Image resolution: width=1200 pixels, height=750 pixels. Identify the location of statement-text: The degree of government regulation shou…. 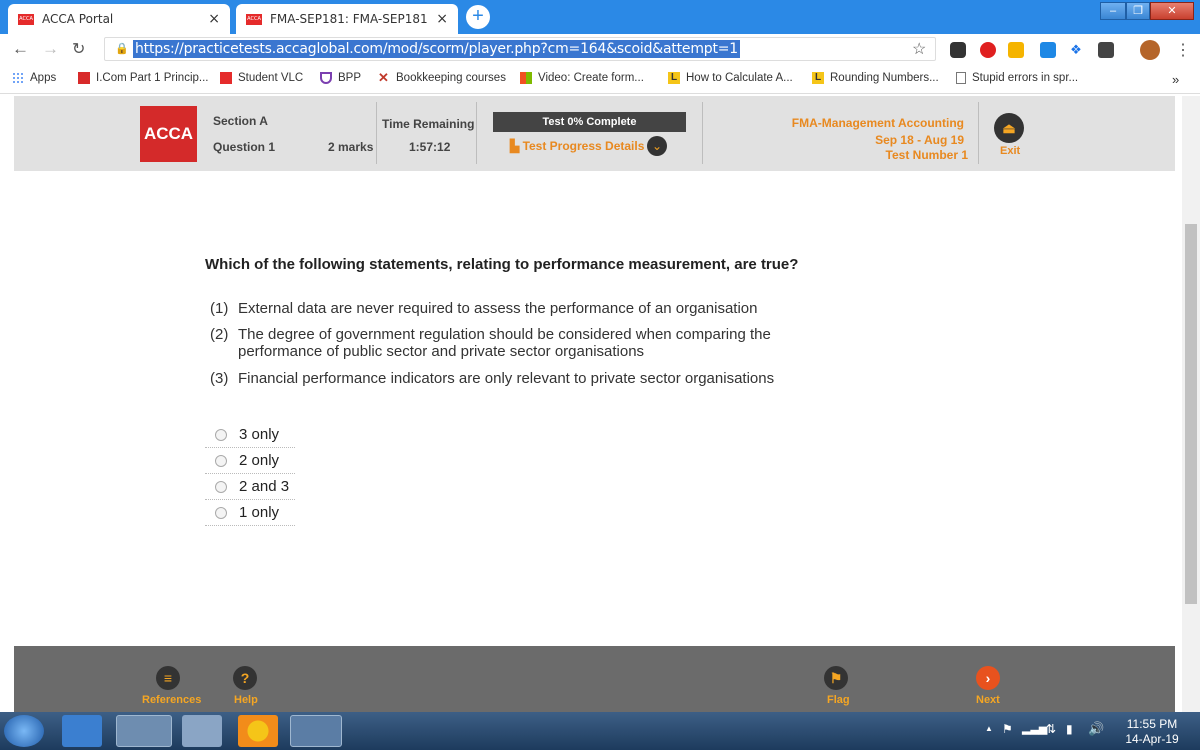
(504, 343).